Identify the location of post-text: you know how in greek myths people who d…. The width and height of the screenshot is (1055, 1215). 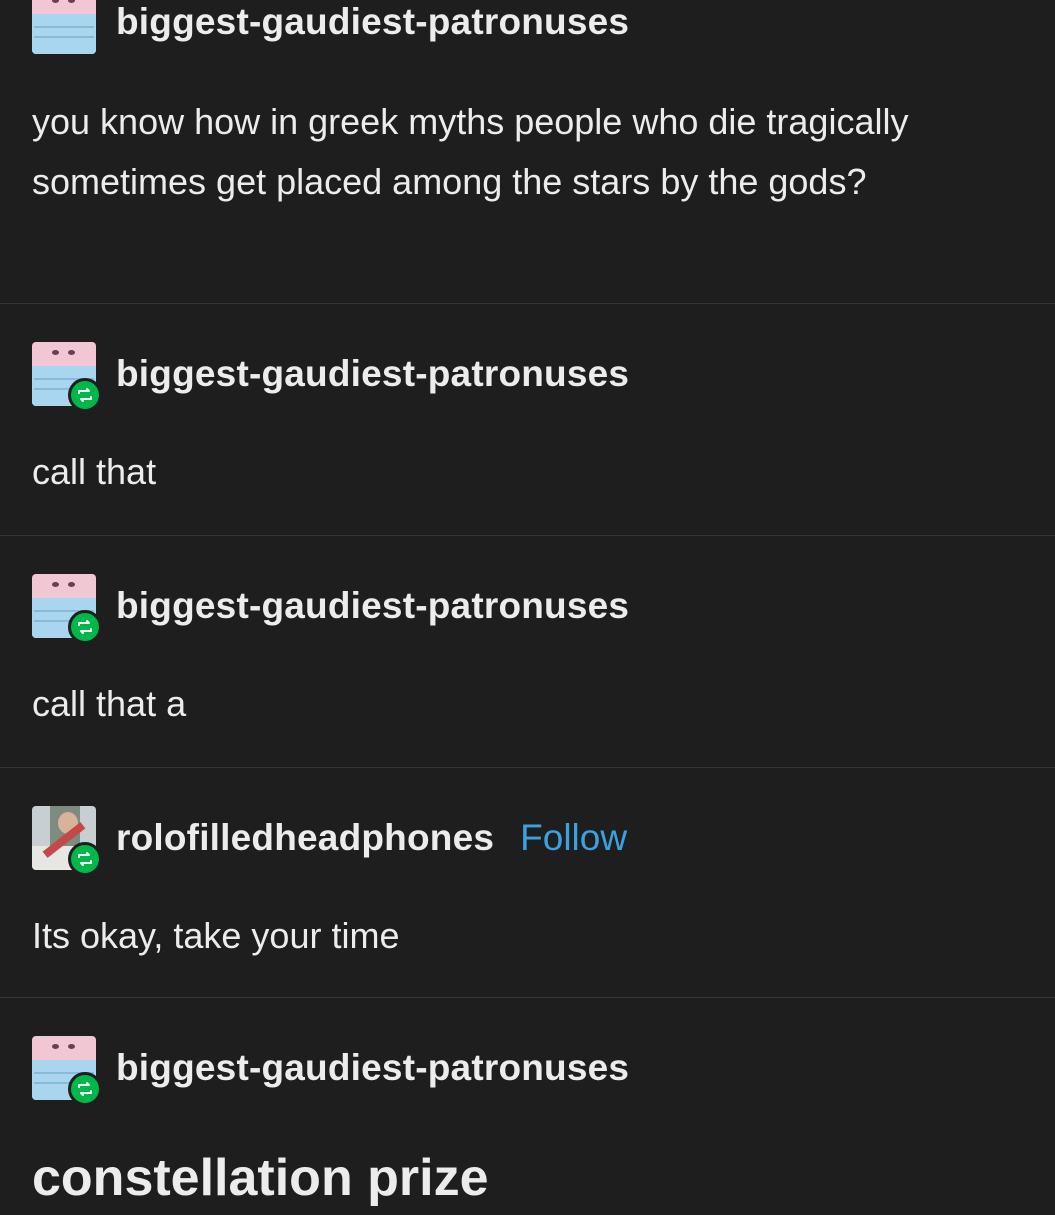
(470, 151).